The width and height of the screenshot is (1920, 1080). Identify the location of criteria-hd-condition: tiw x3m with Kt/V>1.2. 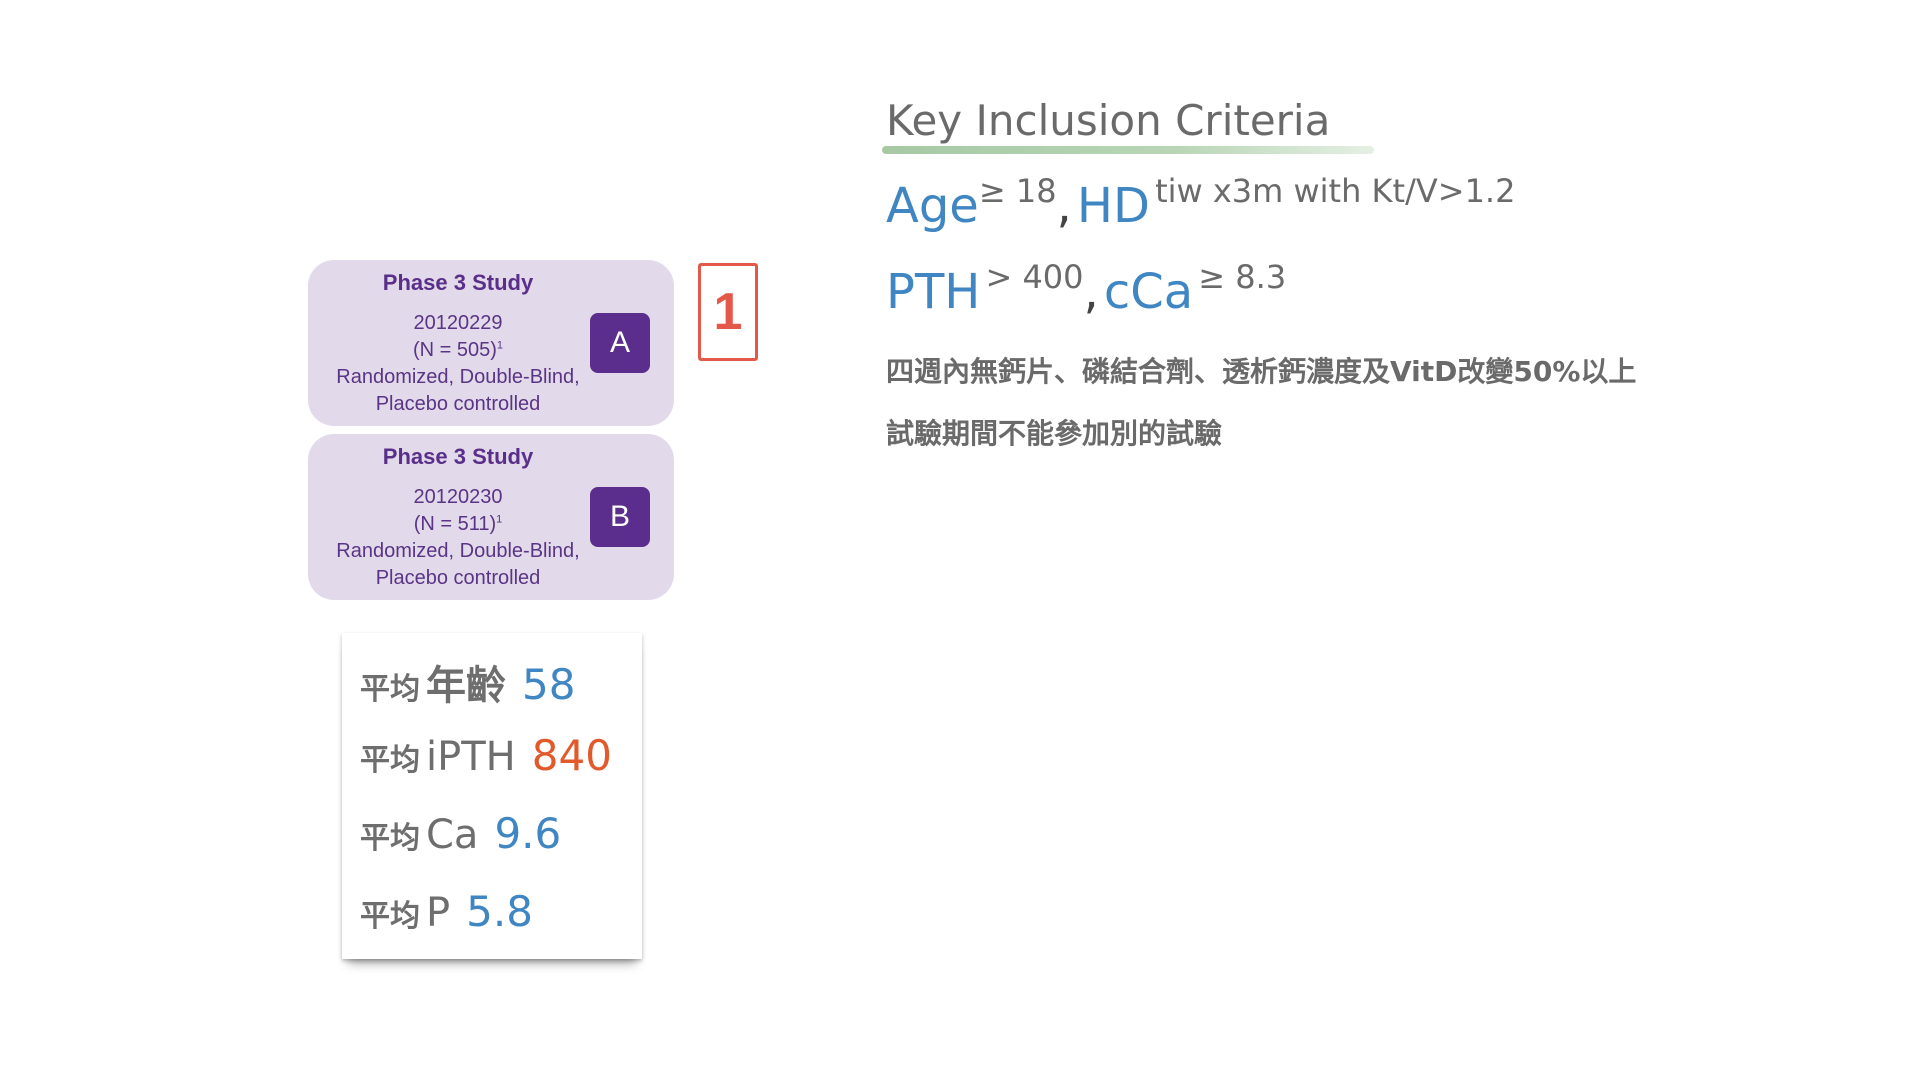
(1335, 191).